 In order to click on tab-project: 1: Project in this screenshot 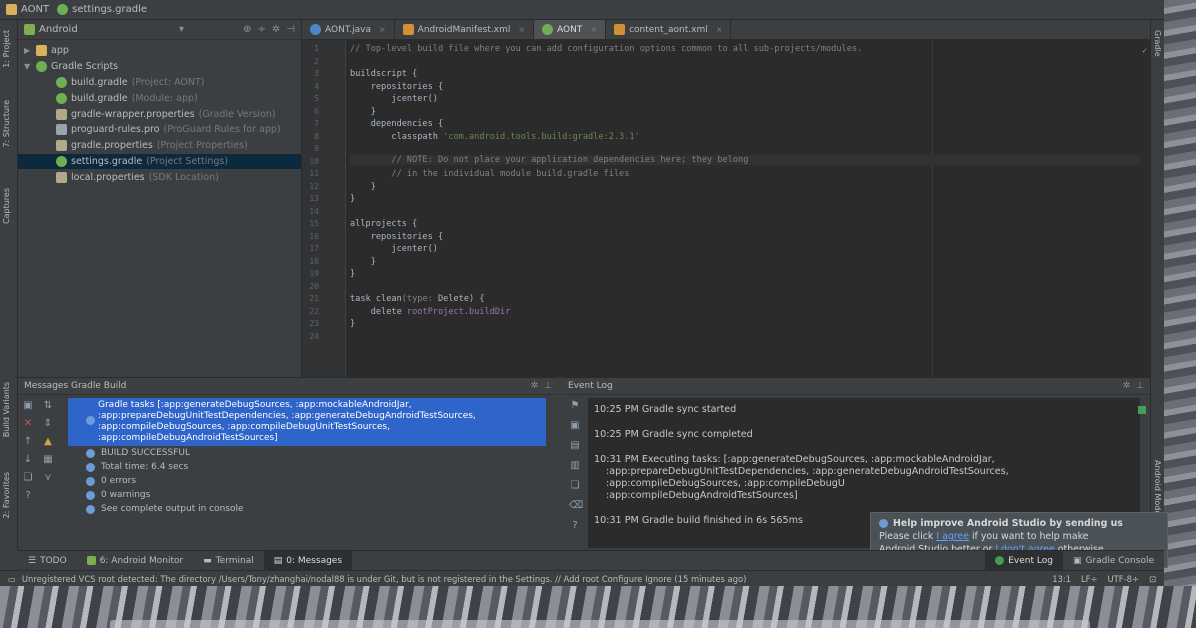, I will do `click(6, 49)`.